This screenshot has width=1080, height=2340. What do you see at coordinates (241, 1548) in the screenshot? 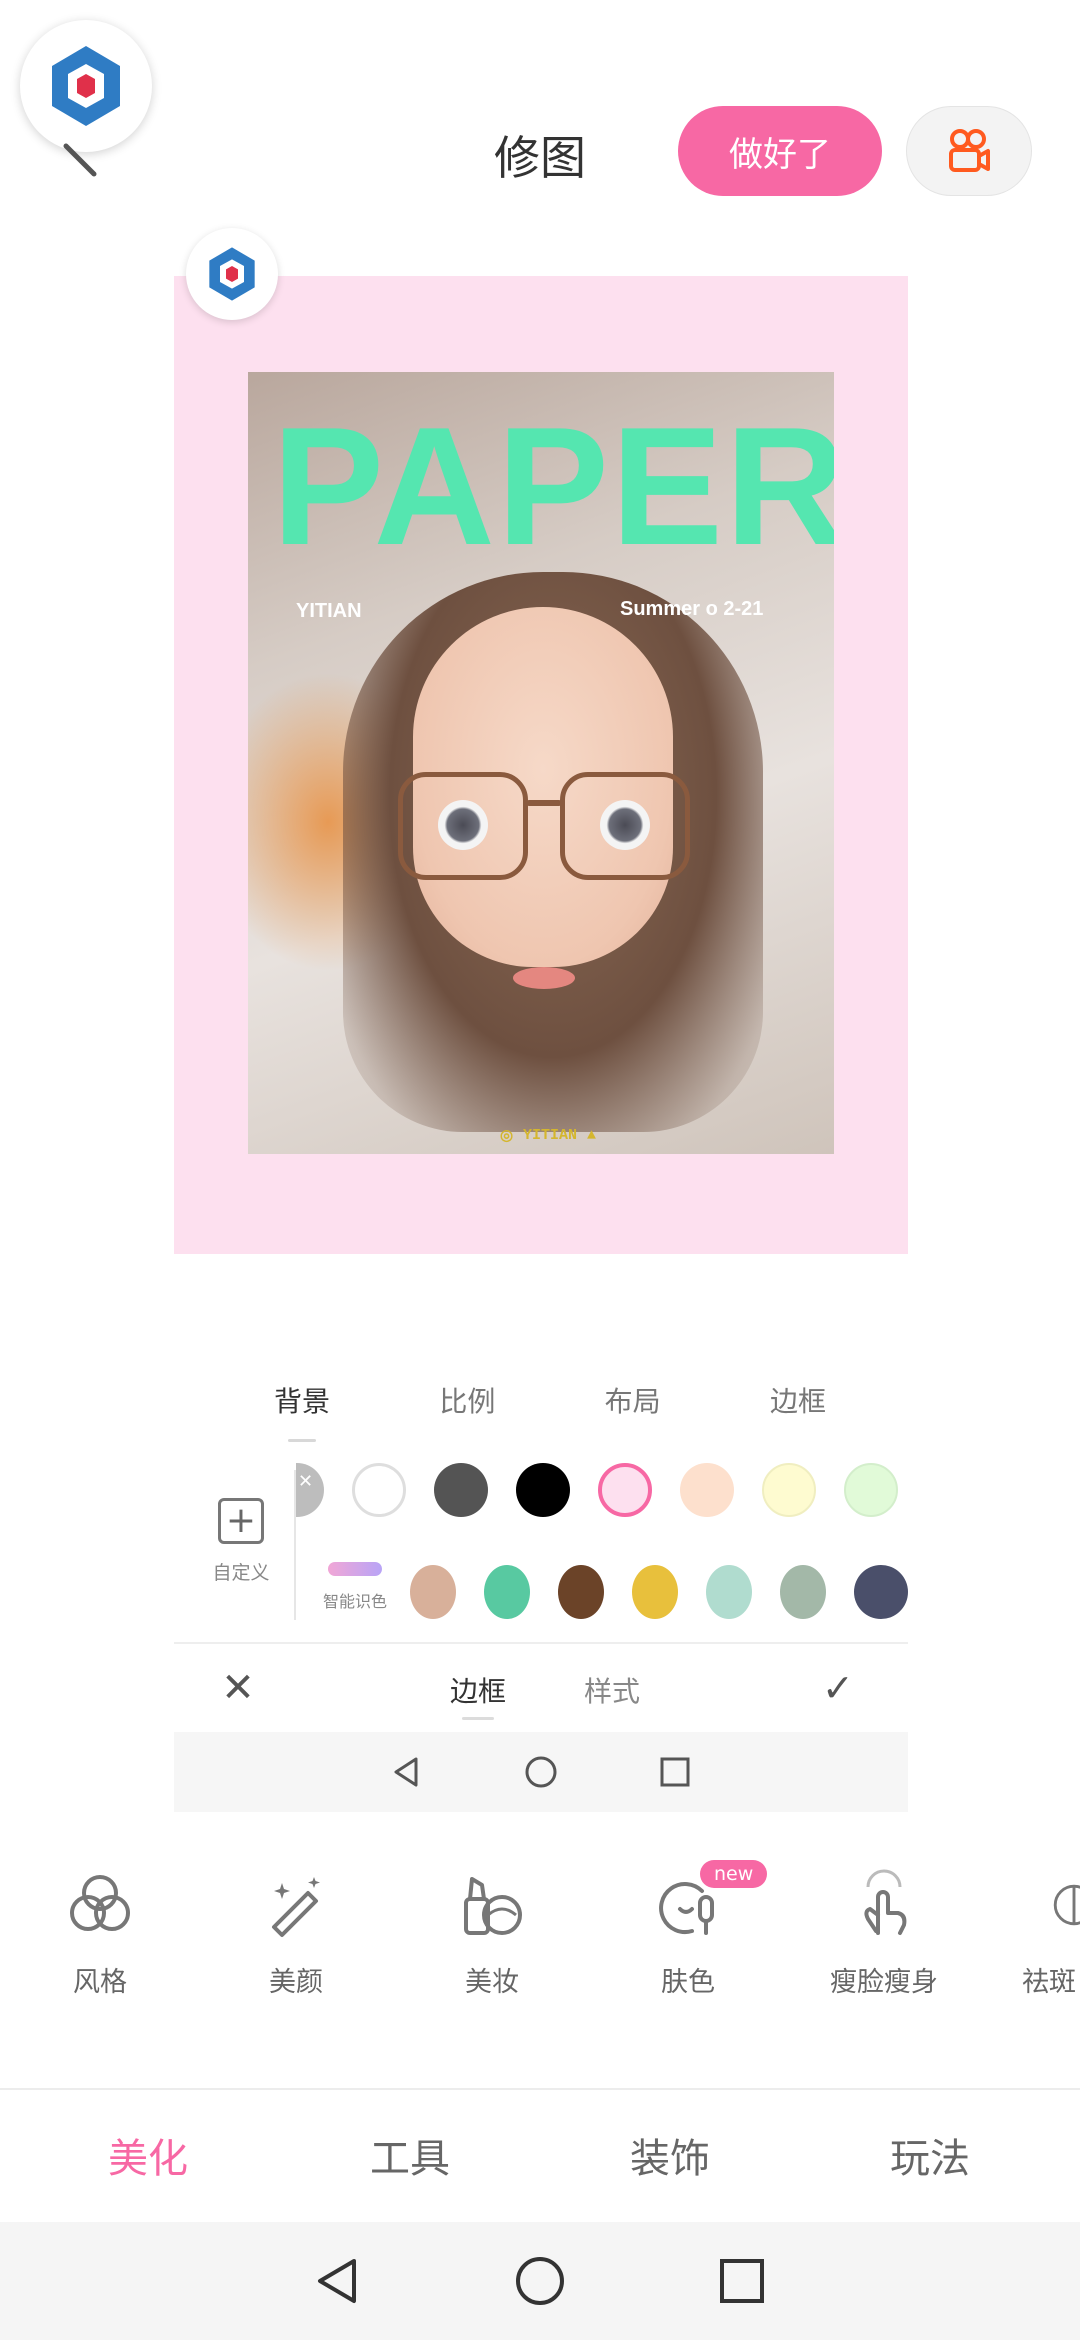
I see `custom-color-button: + 自定义` at bounding box center [241, 1548].